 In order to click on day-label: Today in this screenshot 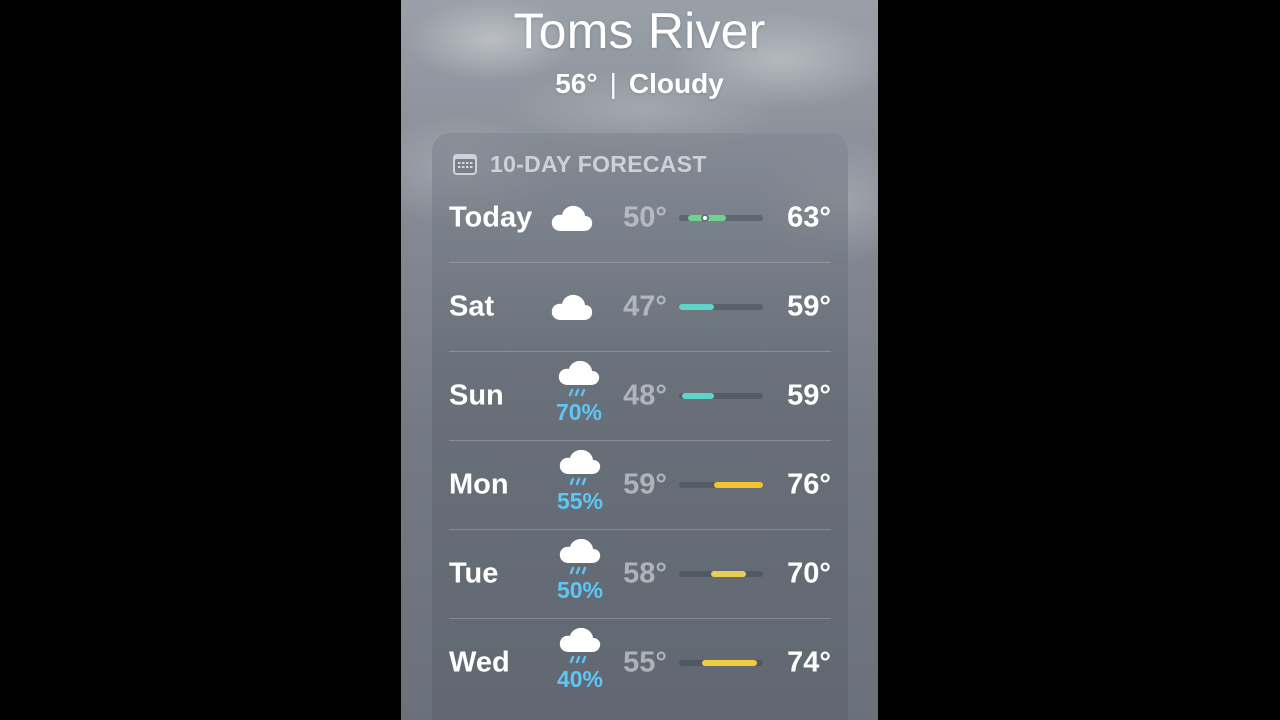, I will do `click(491, 217)`.